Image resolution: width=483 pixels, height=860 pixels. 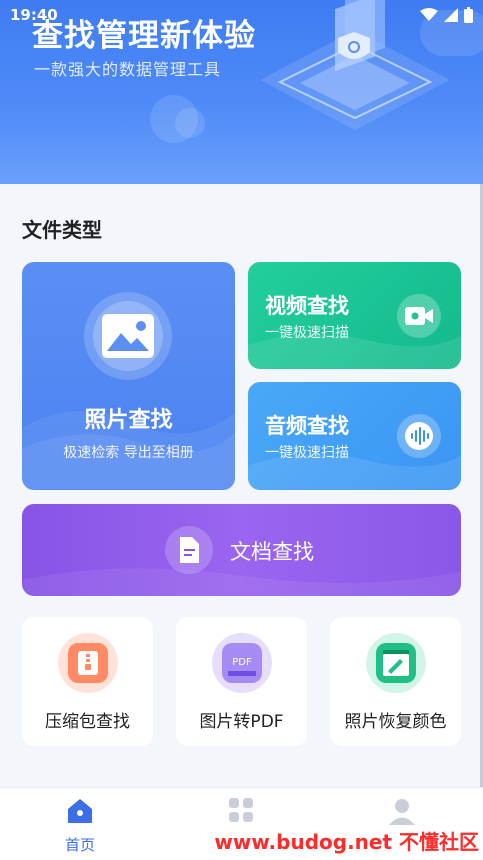 I want to click on audio-wave-icon, so click(x=419, y=436).